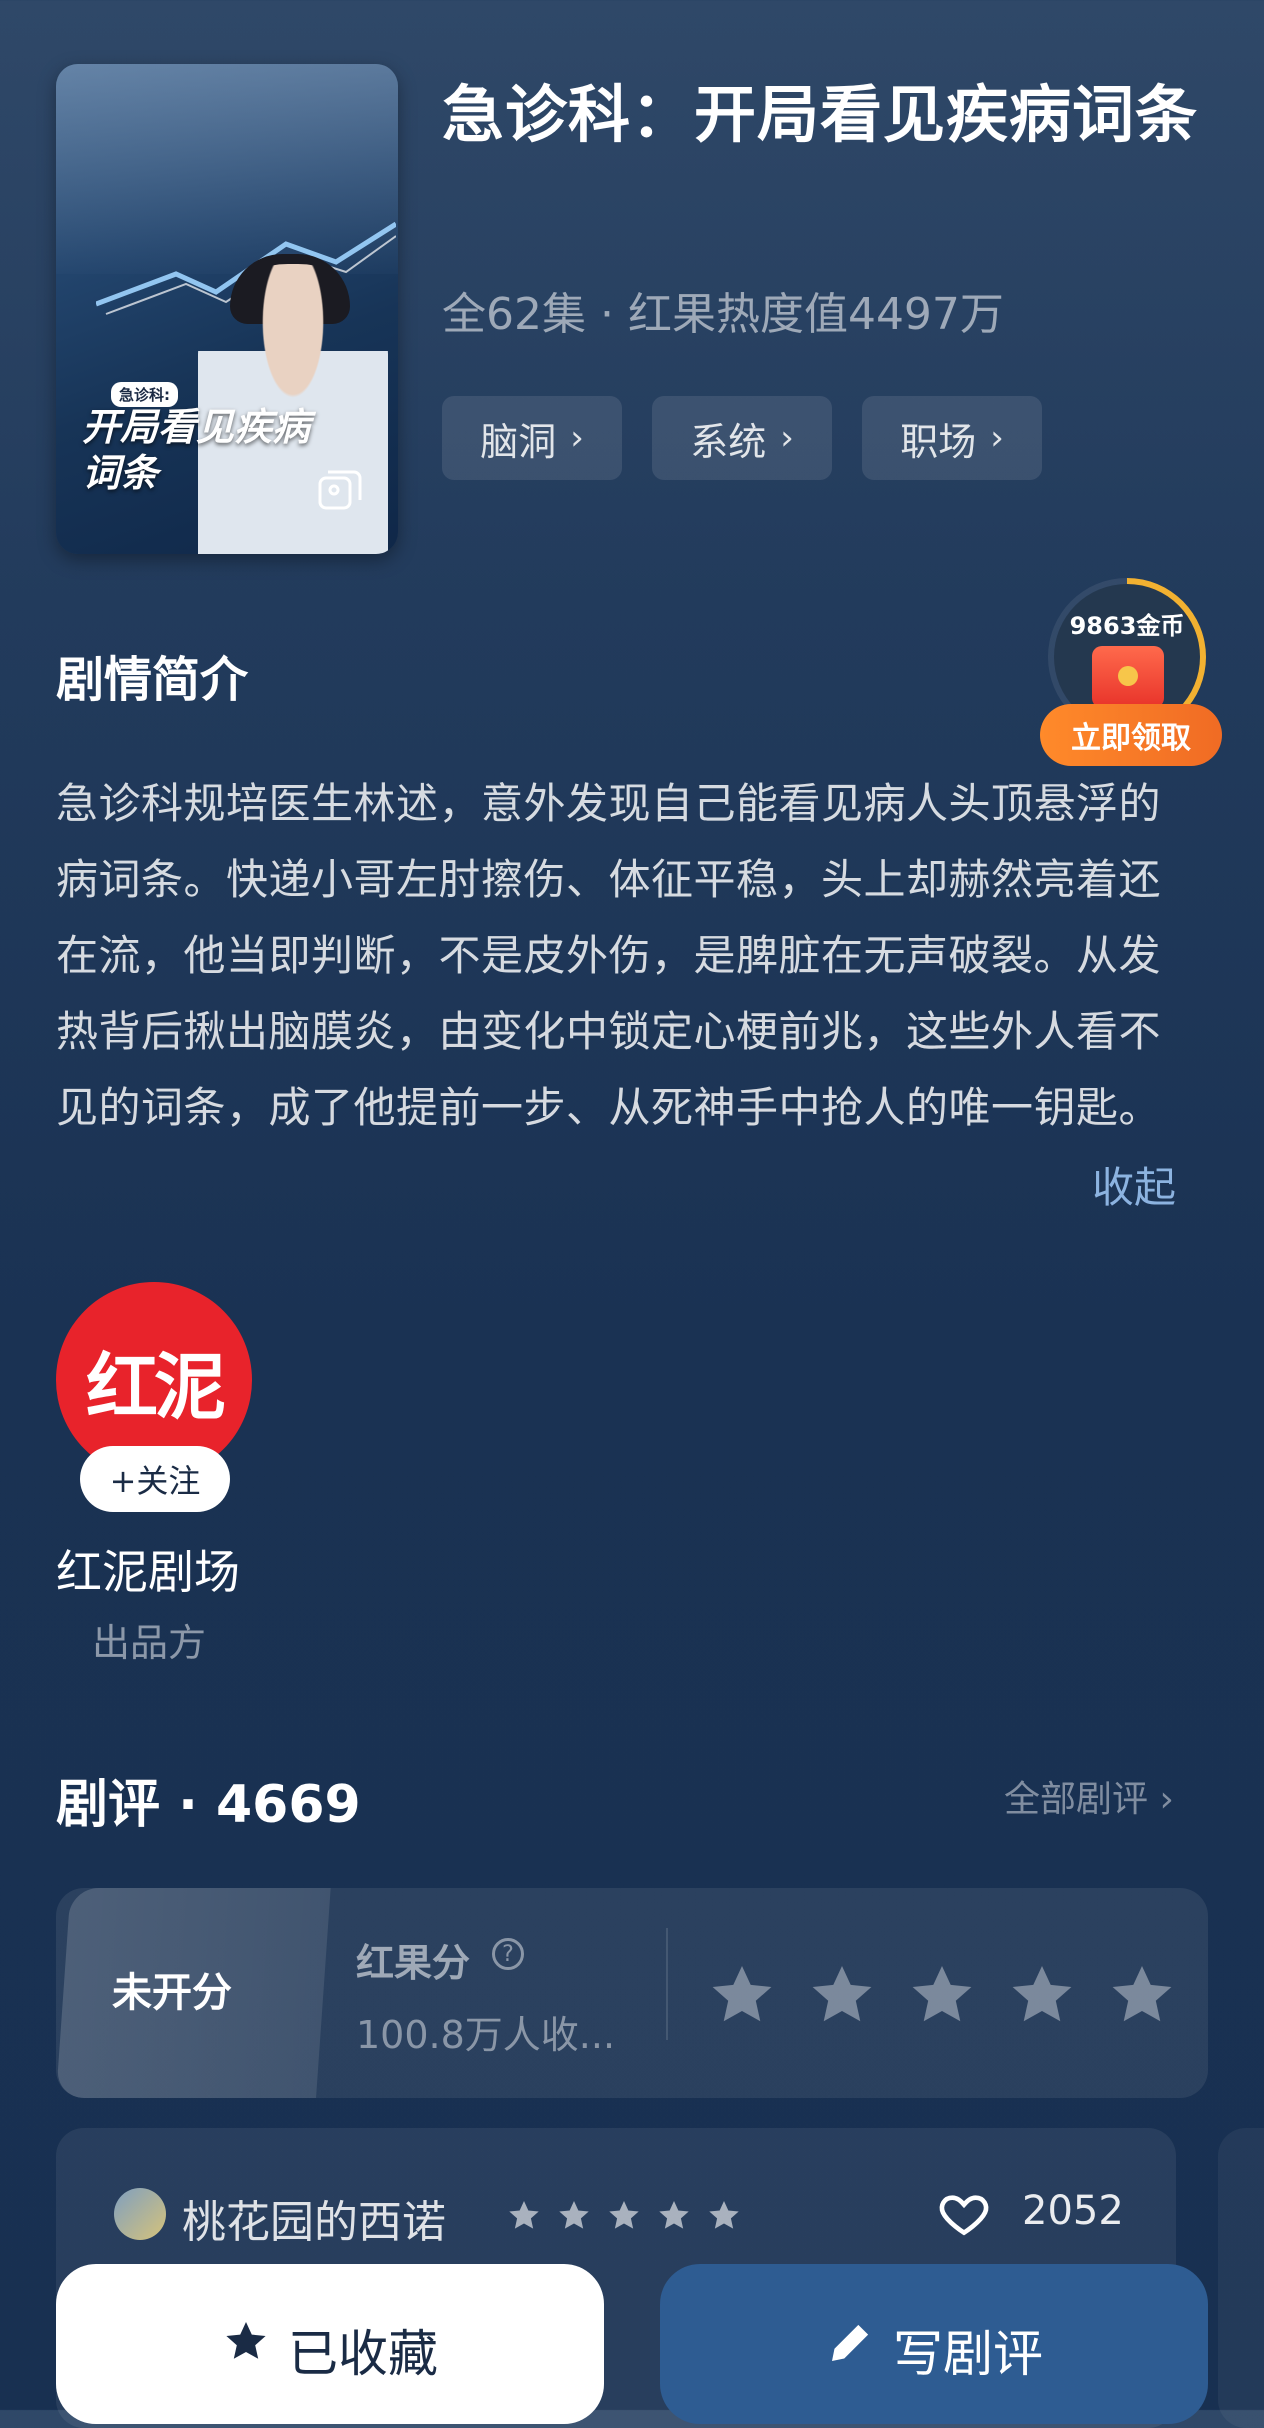 This screenshot has width=1264, height=2428. I want to click on collected-label: 已收藏, so click(363, 2354).